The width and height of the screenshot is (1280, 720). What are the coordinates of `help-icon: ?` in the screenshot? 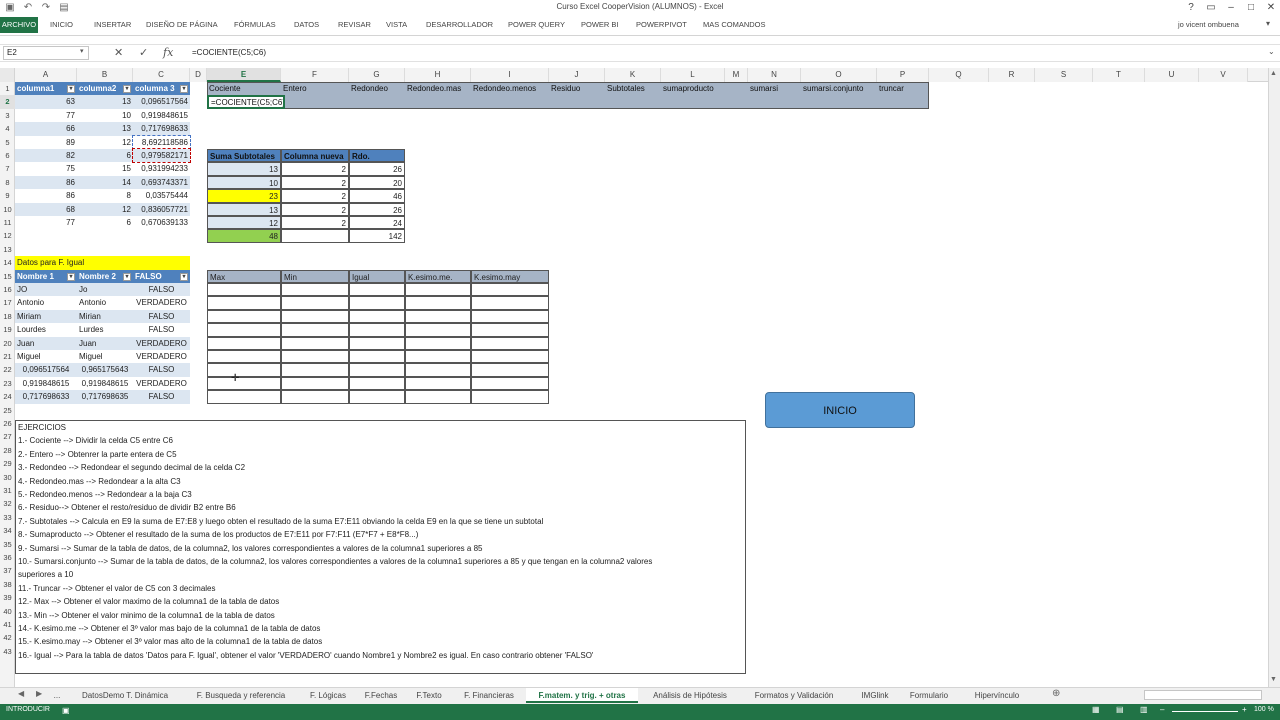 It's located at (1191, 8).